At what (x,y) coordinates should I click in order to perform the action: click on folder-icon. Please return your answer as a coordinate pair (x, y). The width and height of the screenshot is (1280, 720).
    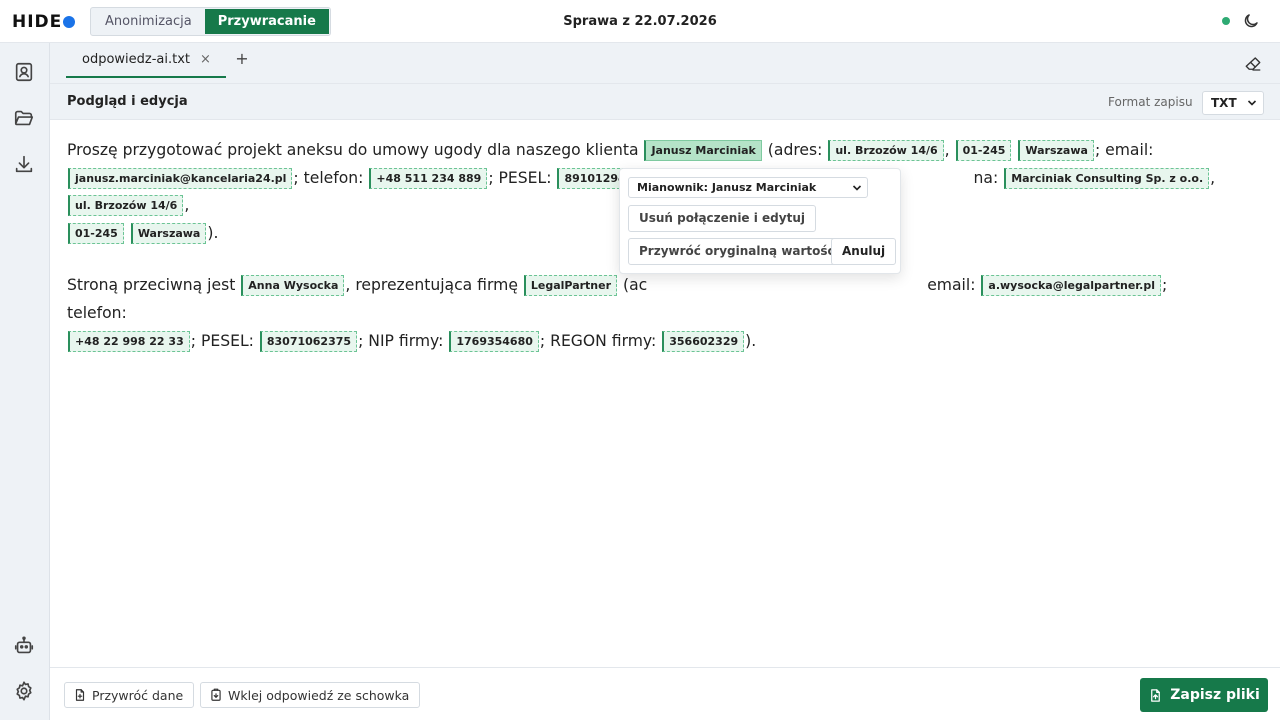
    Looking at the image, I should click on (24, 118).